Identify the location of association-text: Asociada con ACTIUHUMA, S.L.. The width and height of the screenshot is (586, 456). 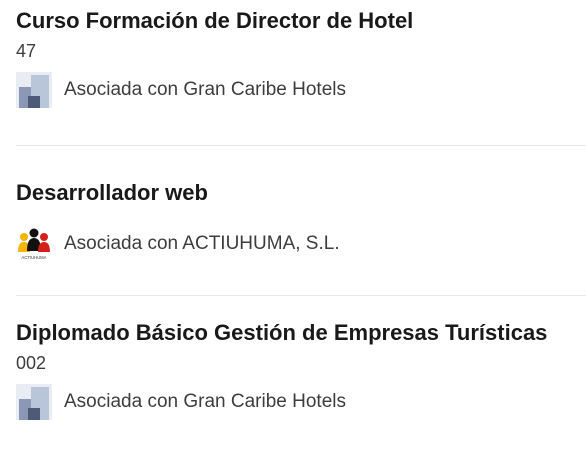
(202, 243).